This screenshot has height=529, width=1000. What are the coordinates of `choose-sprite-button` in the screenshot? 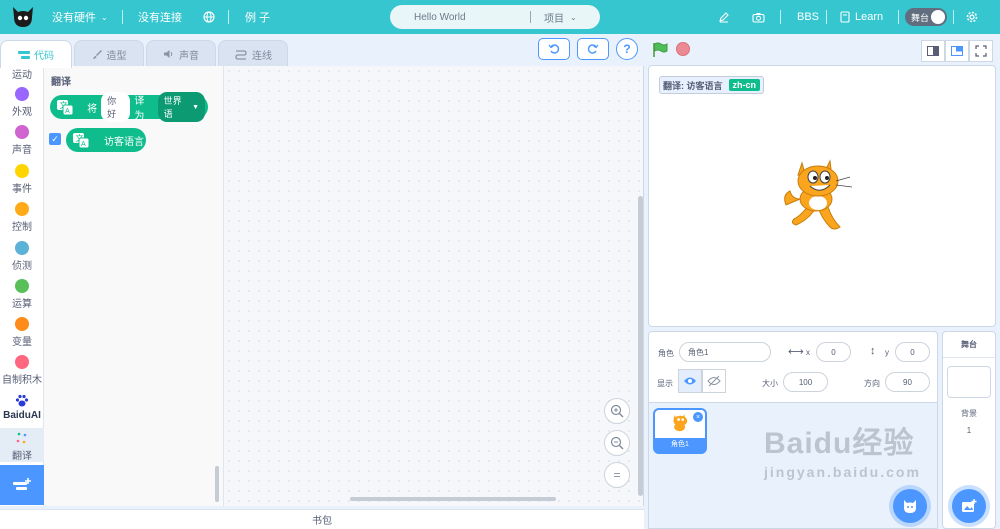 It's located at (910, 506).